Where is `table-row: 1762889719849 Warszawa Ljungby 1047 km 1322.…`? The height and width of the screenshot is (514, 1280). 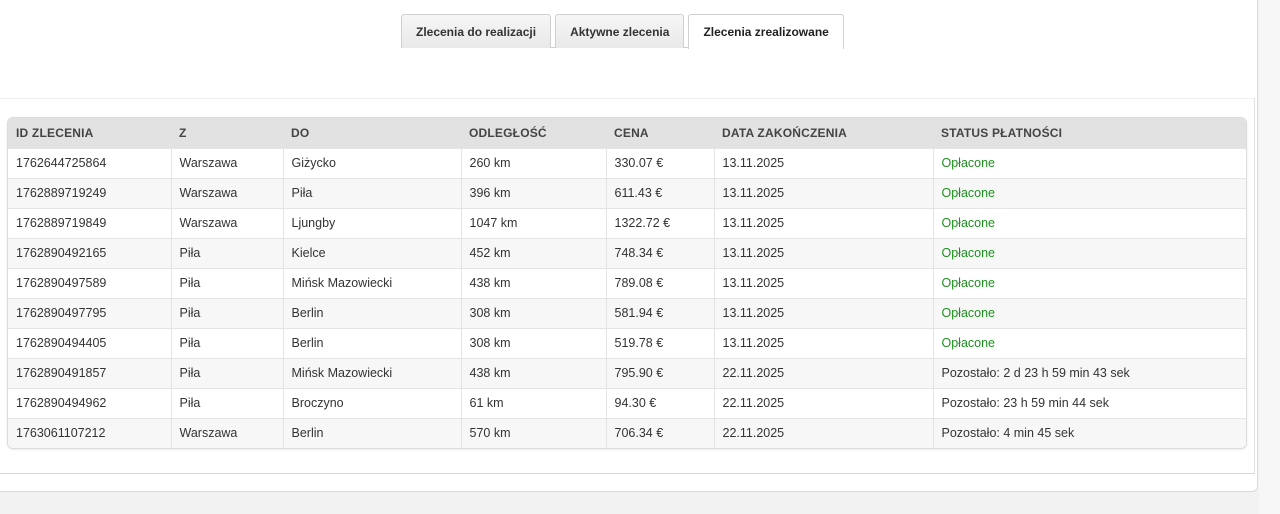
table-row: 1762889719849 Warszawa Ljungby 1047 km 1322.… is located at coordinates (627, 222).